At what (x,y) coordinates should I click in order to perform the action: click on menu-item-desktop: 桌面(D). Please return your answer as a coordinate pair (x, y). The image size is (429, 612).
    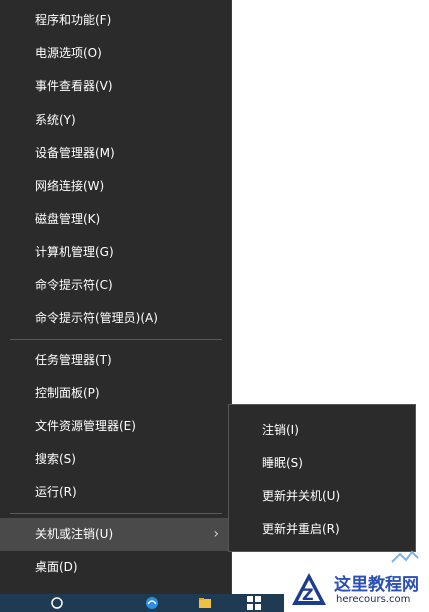
    Looking at the image, I should click on (115, 567).